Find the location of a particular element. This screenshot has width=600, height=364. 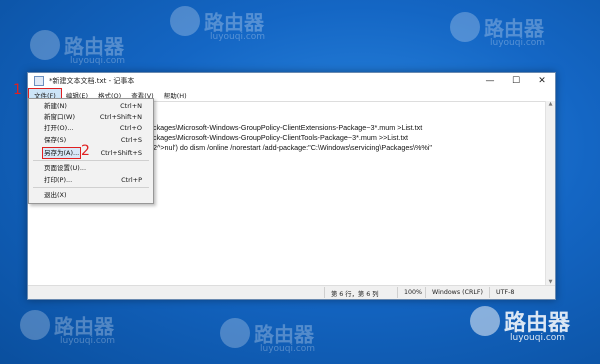

window-title: *新建文本文档.txt - 记事本 is located at coordinates (92, 81).